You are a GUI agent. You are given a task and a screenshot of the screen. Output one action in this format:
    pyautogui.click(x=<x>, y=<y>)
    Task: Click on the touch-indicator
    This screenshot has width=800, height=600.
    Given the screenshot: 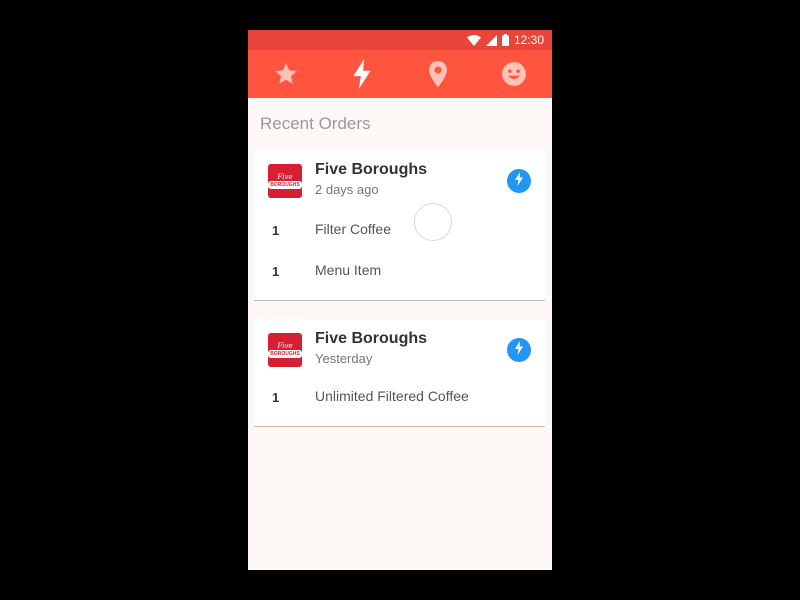 What is the action you would take?
    pyautogui.click(x=433, y=222)
    